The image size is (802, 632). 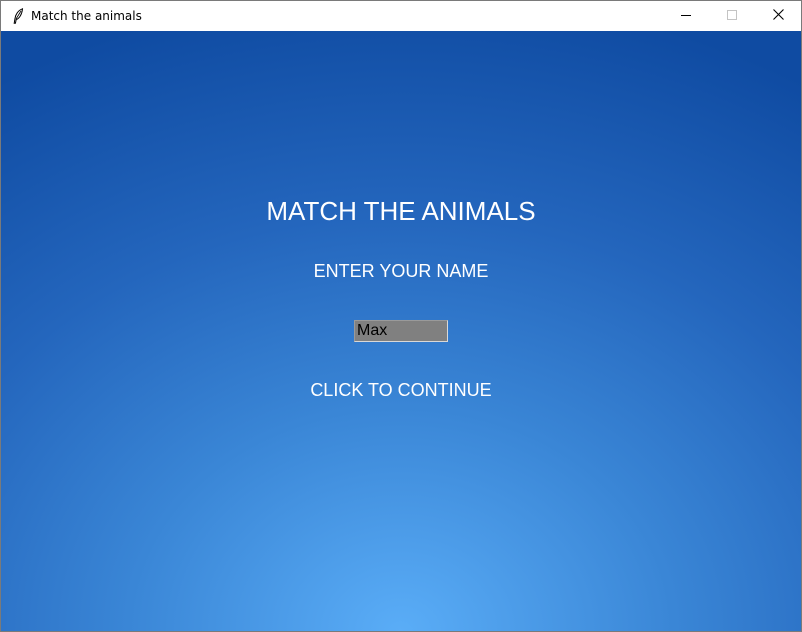 I want to click on minimize-button, so click(x=686, y=16).